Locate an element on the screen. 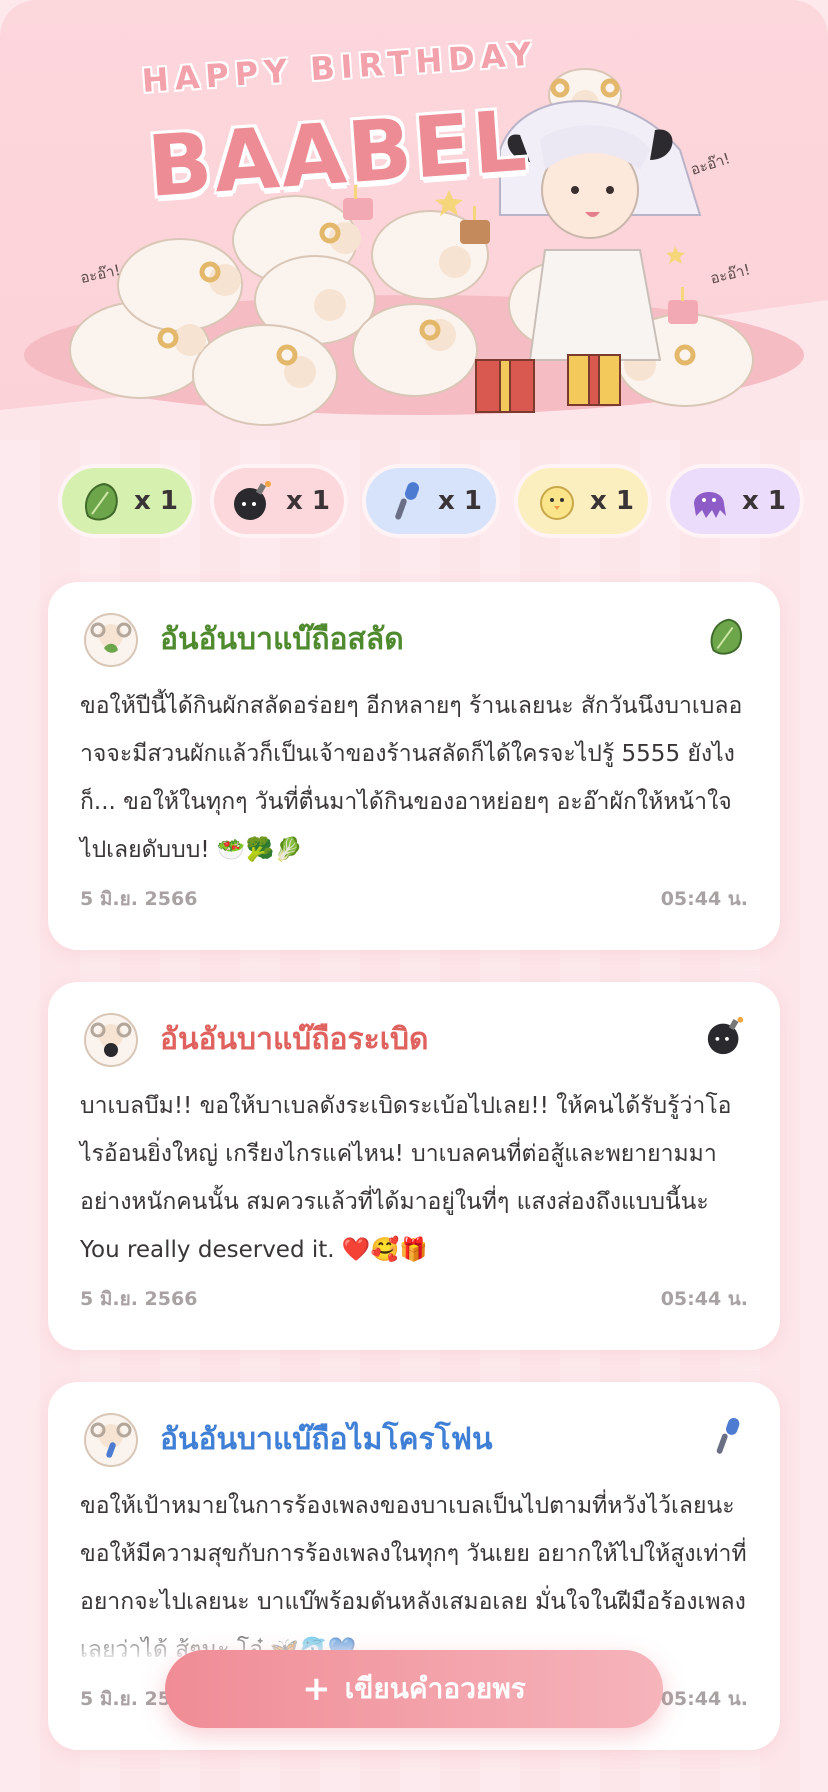 The width and height of the screenshot is (828, 1792). gift-tally-bar: x 1 x 1 x 1 x 1 x 1 is located at coordinates (445, 501).